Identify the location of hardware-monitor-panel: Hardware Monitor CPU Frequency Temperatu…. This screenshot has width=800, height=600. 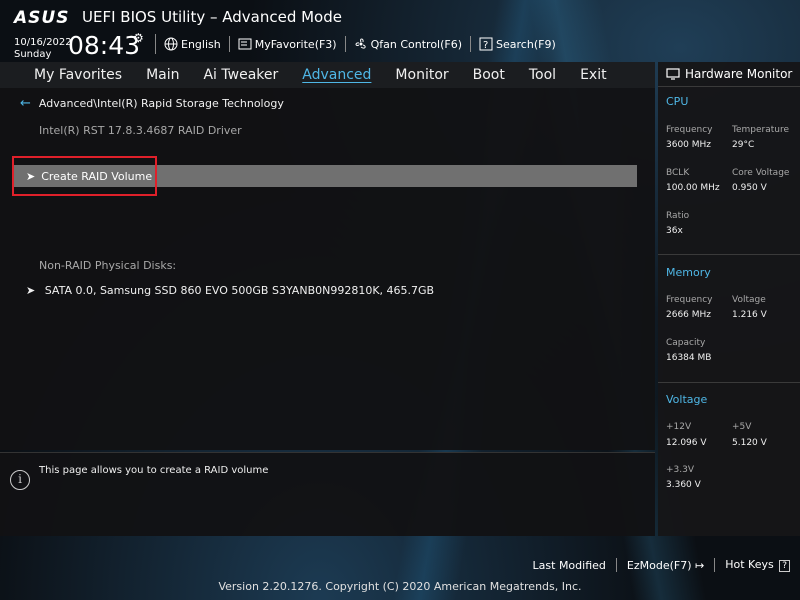
(729, 299).